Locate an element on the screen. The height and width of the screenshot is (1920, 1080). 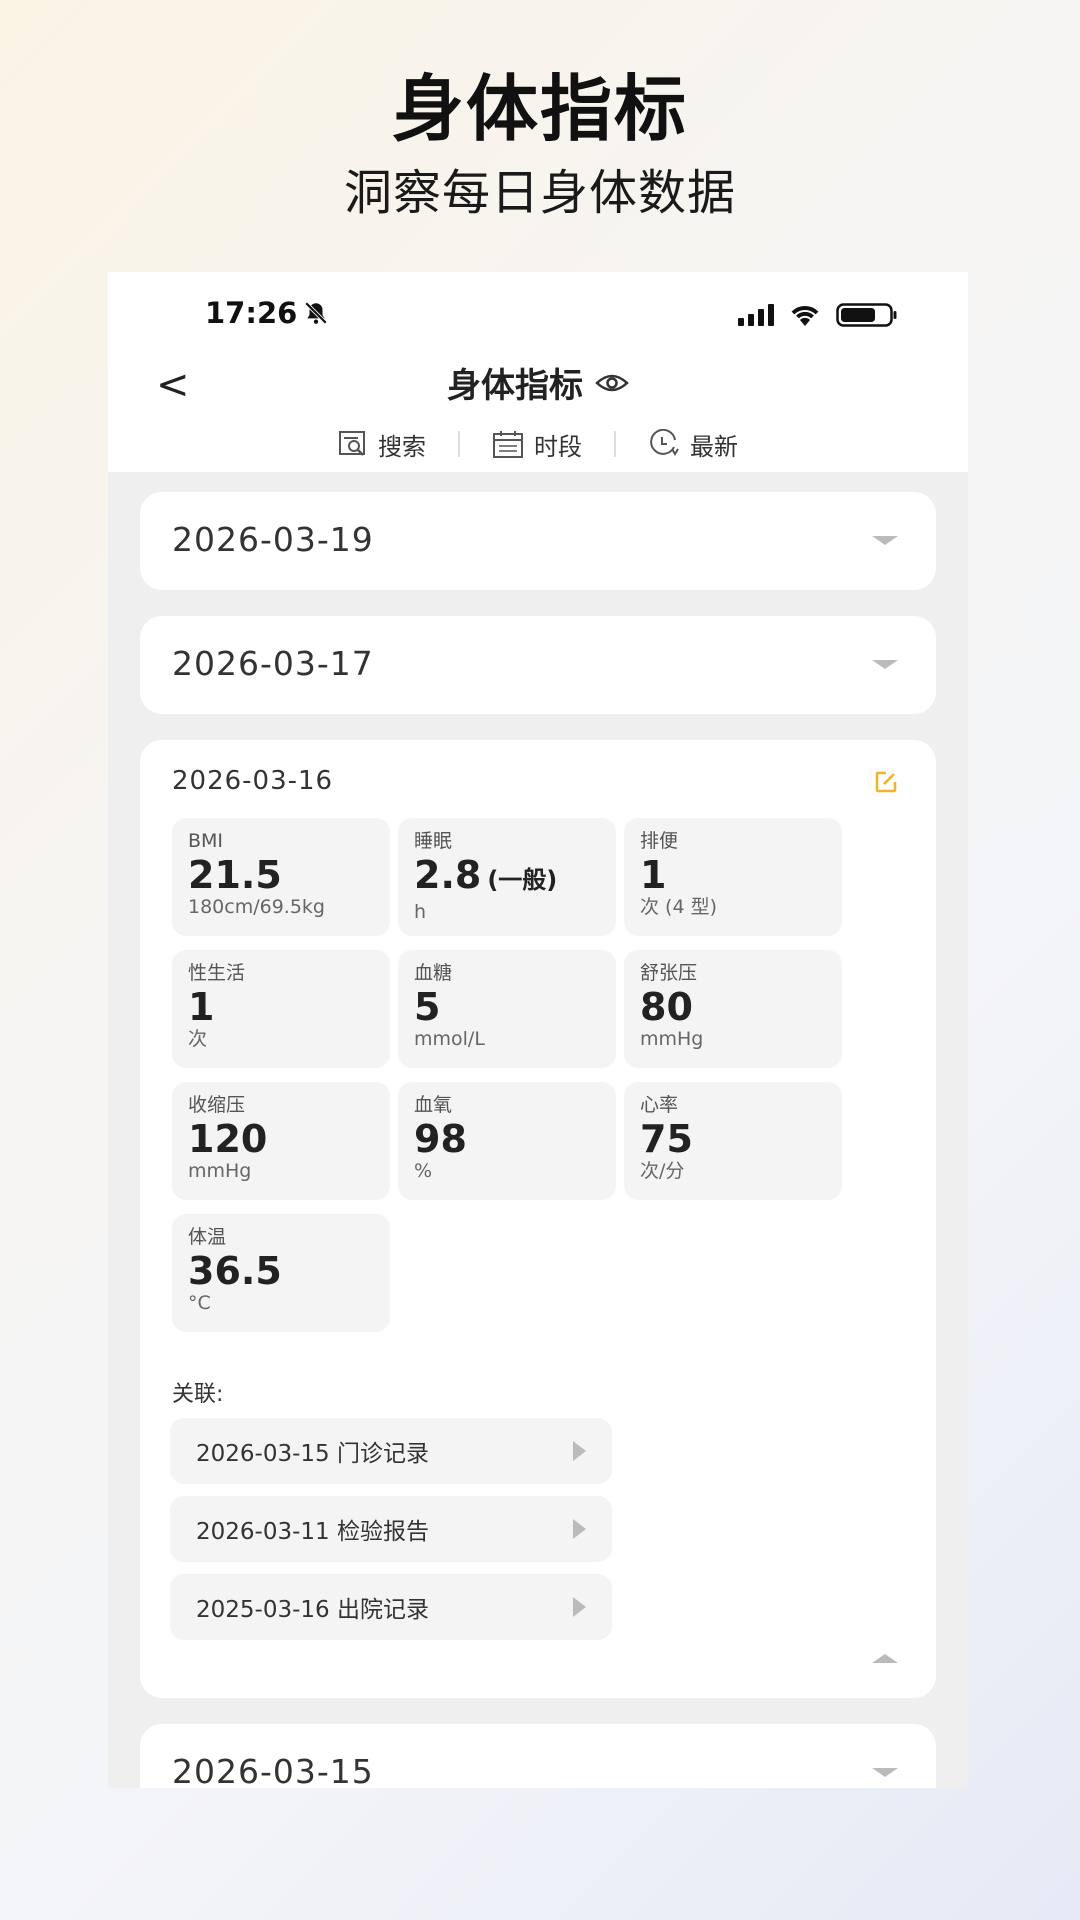
metric-value: 2.8 is located at coordinates (448, 875).